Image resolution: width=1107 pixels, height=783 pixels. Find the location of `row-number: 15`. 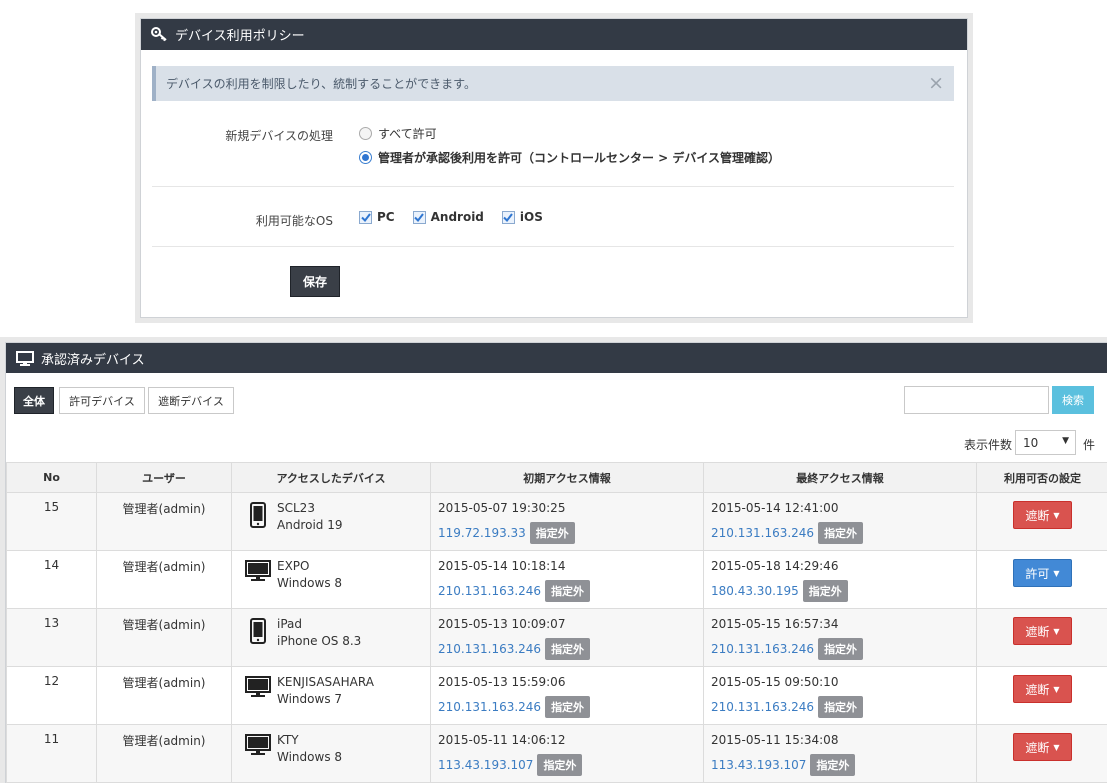

row-number: 15 is located at coordinates (51, 521).